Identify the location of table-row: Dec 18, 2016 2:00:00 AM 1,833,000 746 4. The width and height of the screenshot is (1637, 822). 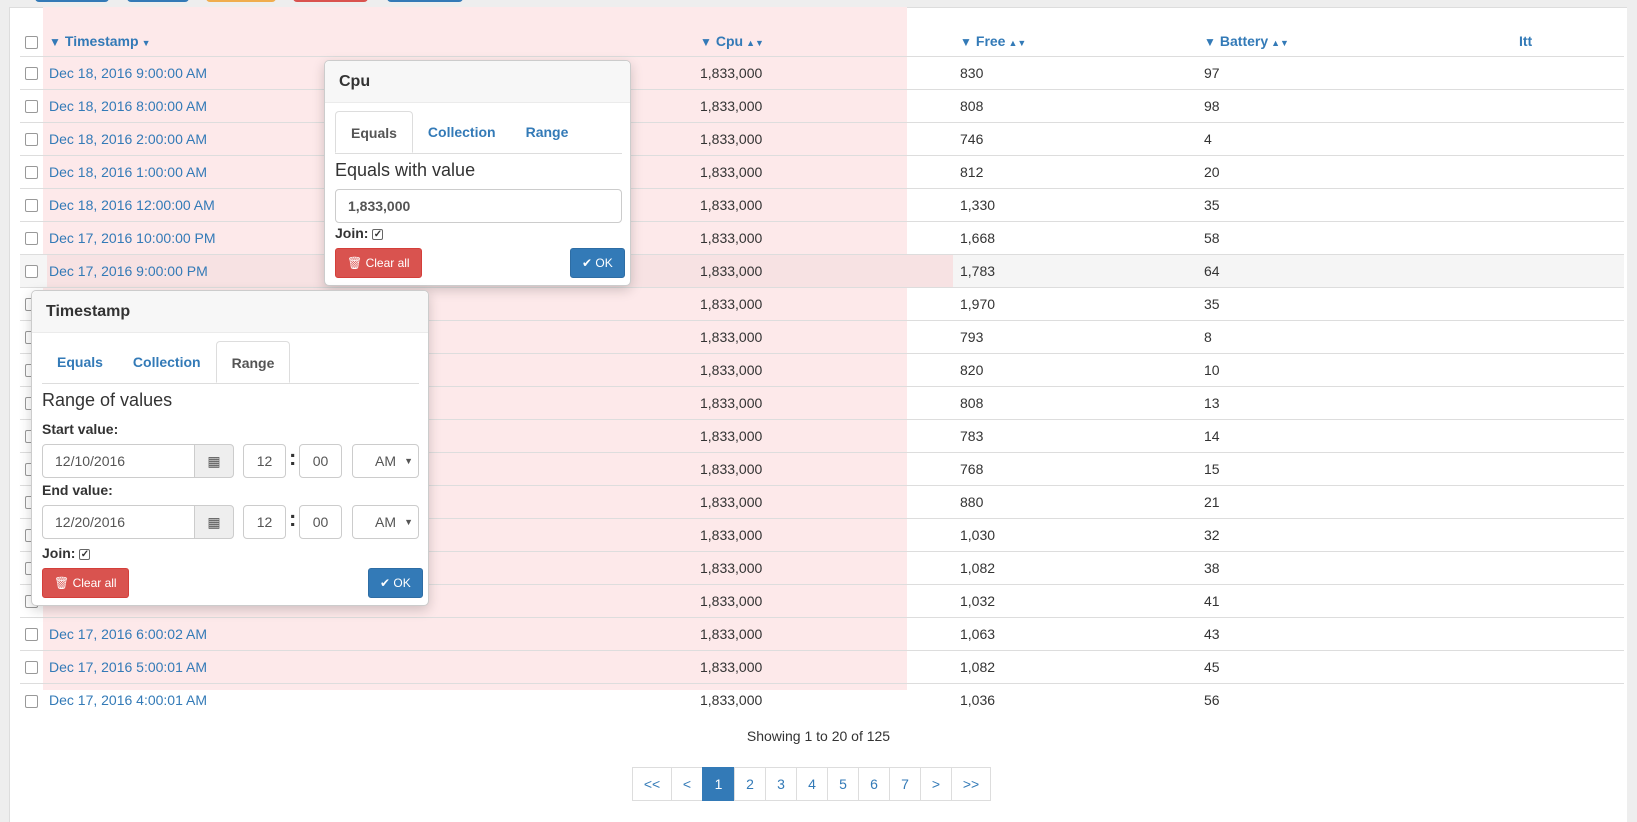
(822, 138).